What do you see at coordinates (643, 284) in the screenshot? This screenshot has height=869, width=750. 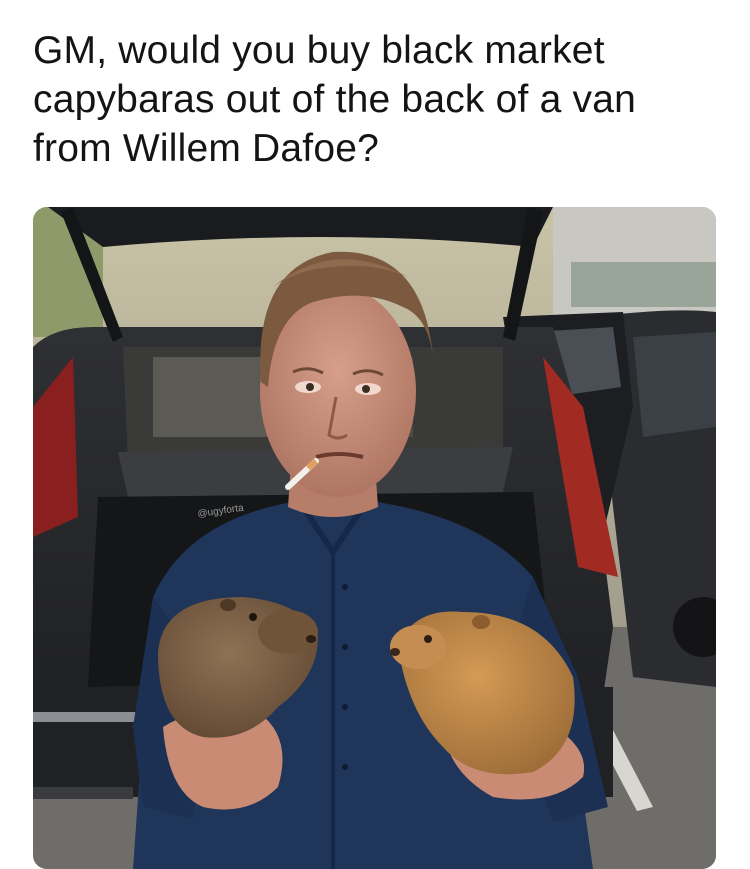 I see `building-windows` at bounding box center [643, 284].